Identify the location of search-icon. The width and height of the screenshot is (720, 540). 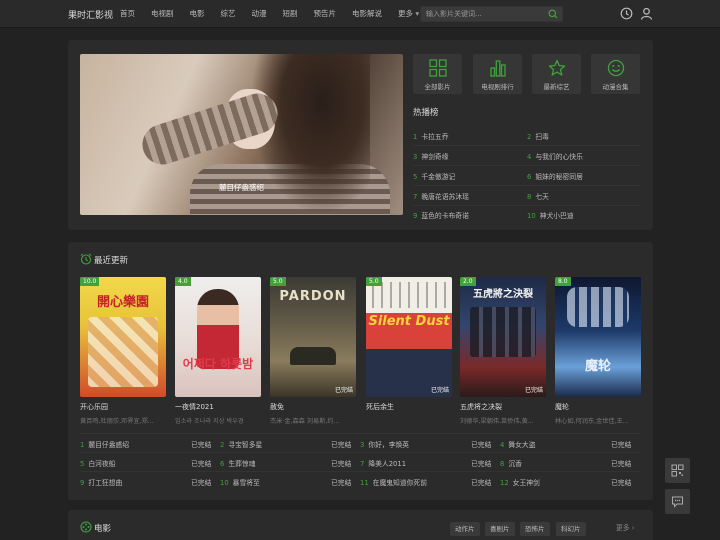
(553, 14).